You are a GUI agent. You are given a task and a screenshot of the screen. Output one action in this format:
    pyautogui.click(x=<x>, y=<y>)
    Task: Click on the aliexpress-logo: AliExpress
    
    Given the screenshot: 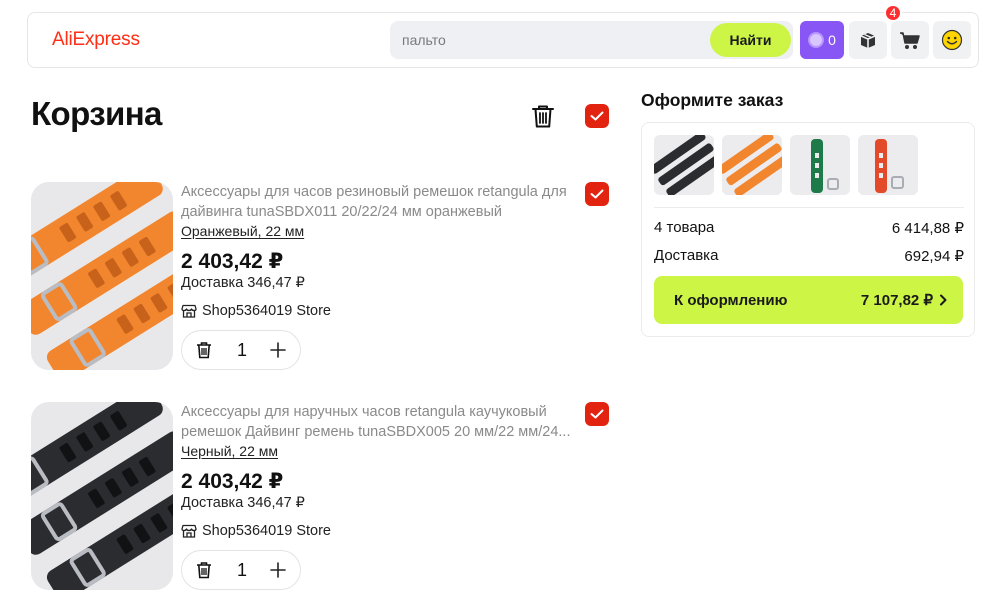 What is the action you would take?
    pyautogui.click(x=96, y=40)
    